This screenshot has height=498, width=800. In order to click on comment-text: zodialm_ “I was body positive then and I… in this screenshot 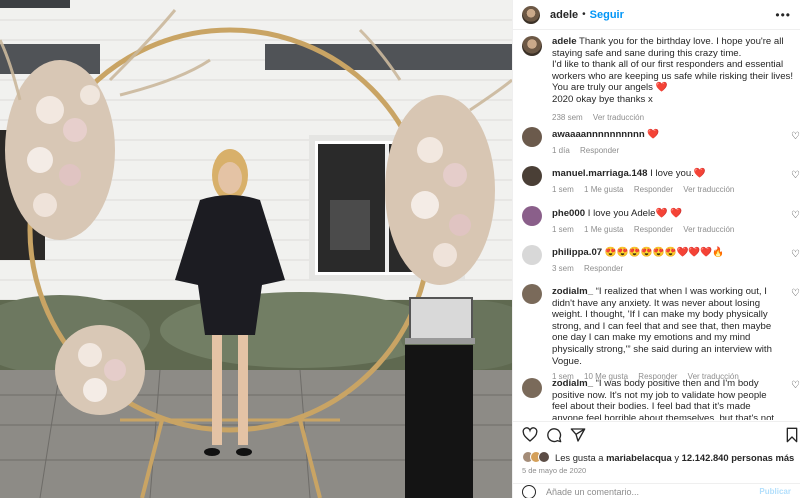, I will do `click(666, 399)`.